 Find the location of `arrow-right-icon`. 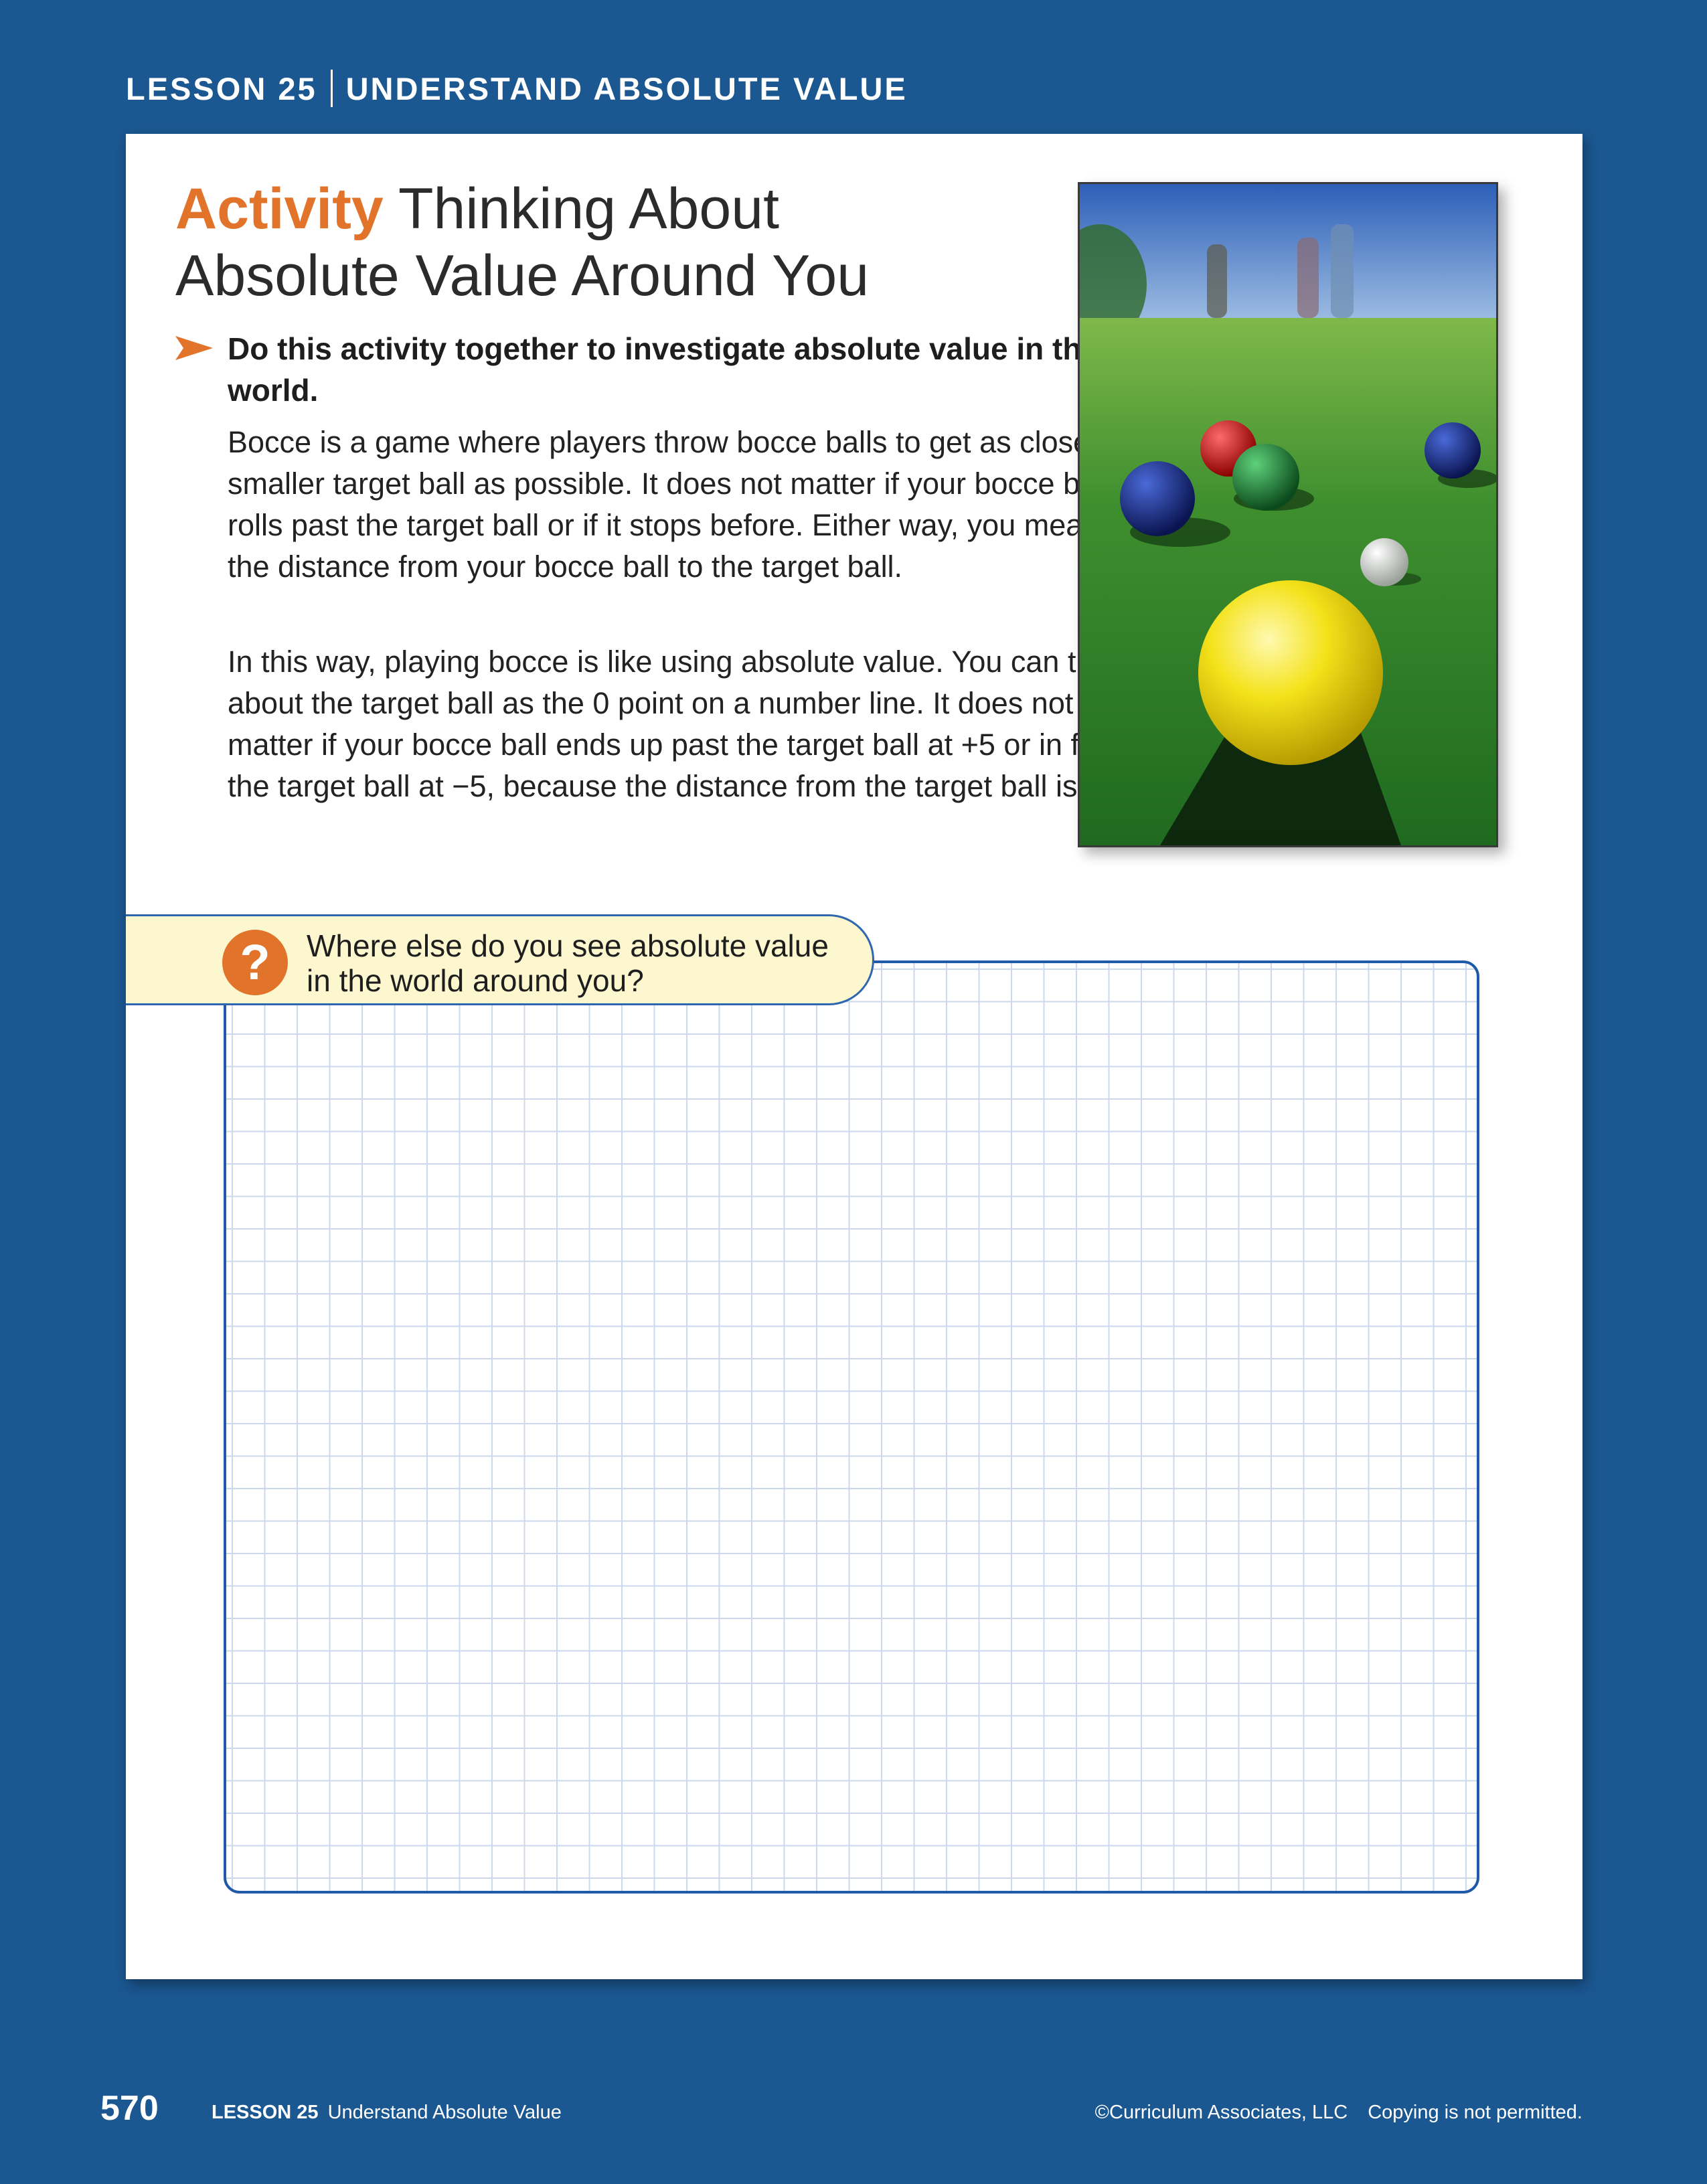

arrow-right-icon is located at coordinates (202, 369).